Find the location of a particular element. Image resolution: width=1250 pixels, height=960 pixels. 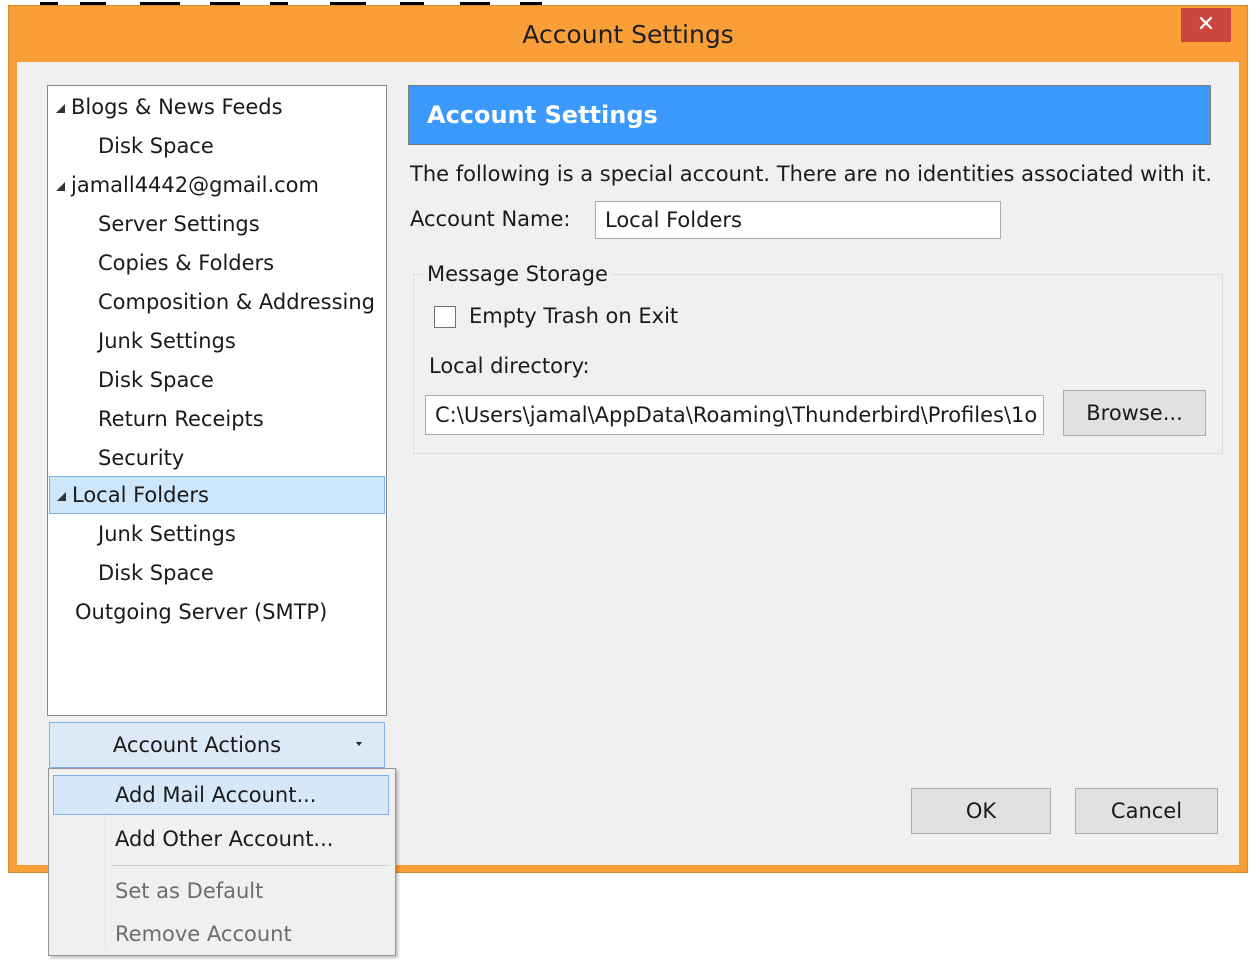

close-button: ✕ is located at coordinates (1206, 25).